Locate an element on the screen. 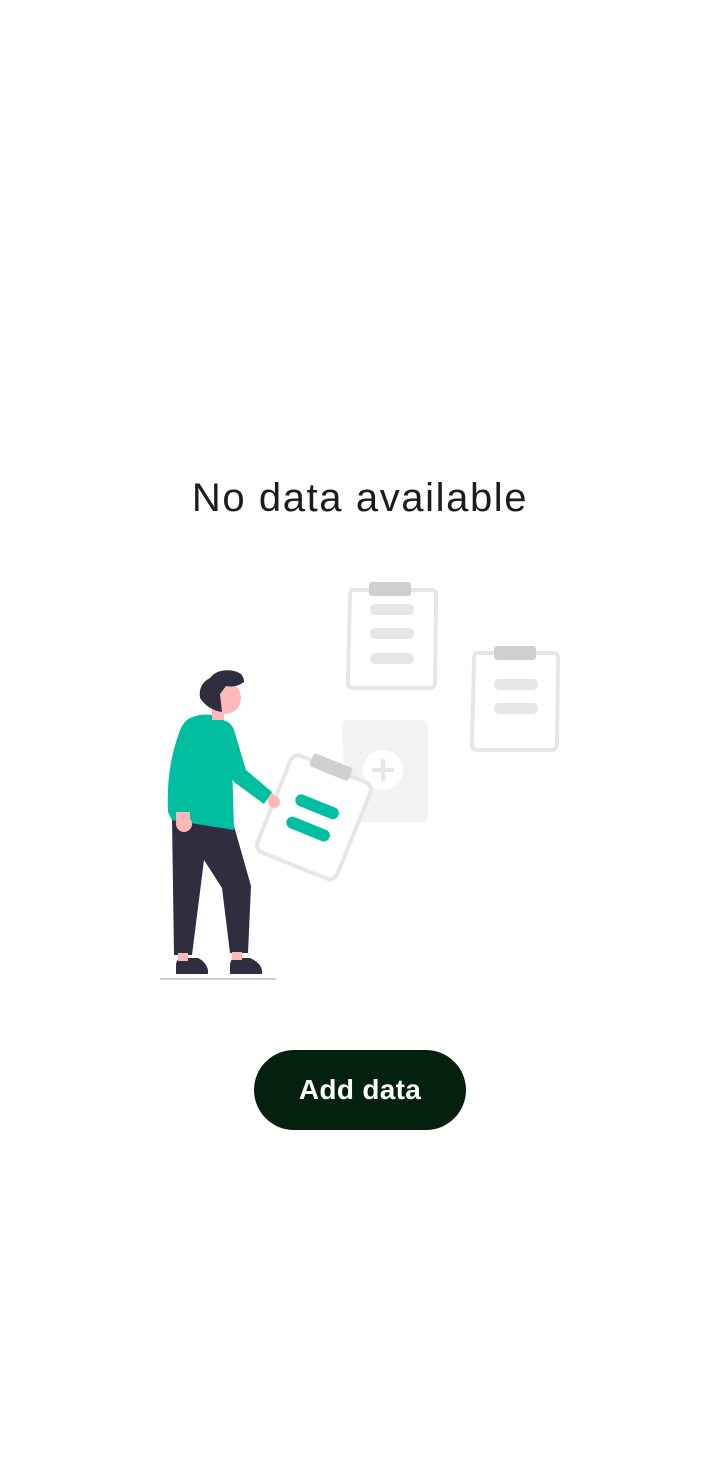 The image size is (720, 1476). add-data-button: Add data is located at coordinates (360, 1090).